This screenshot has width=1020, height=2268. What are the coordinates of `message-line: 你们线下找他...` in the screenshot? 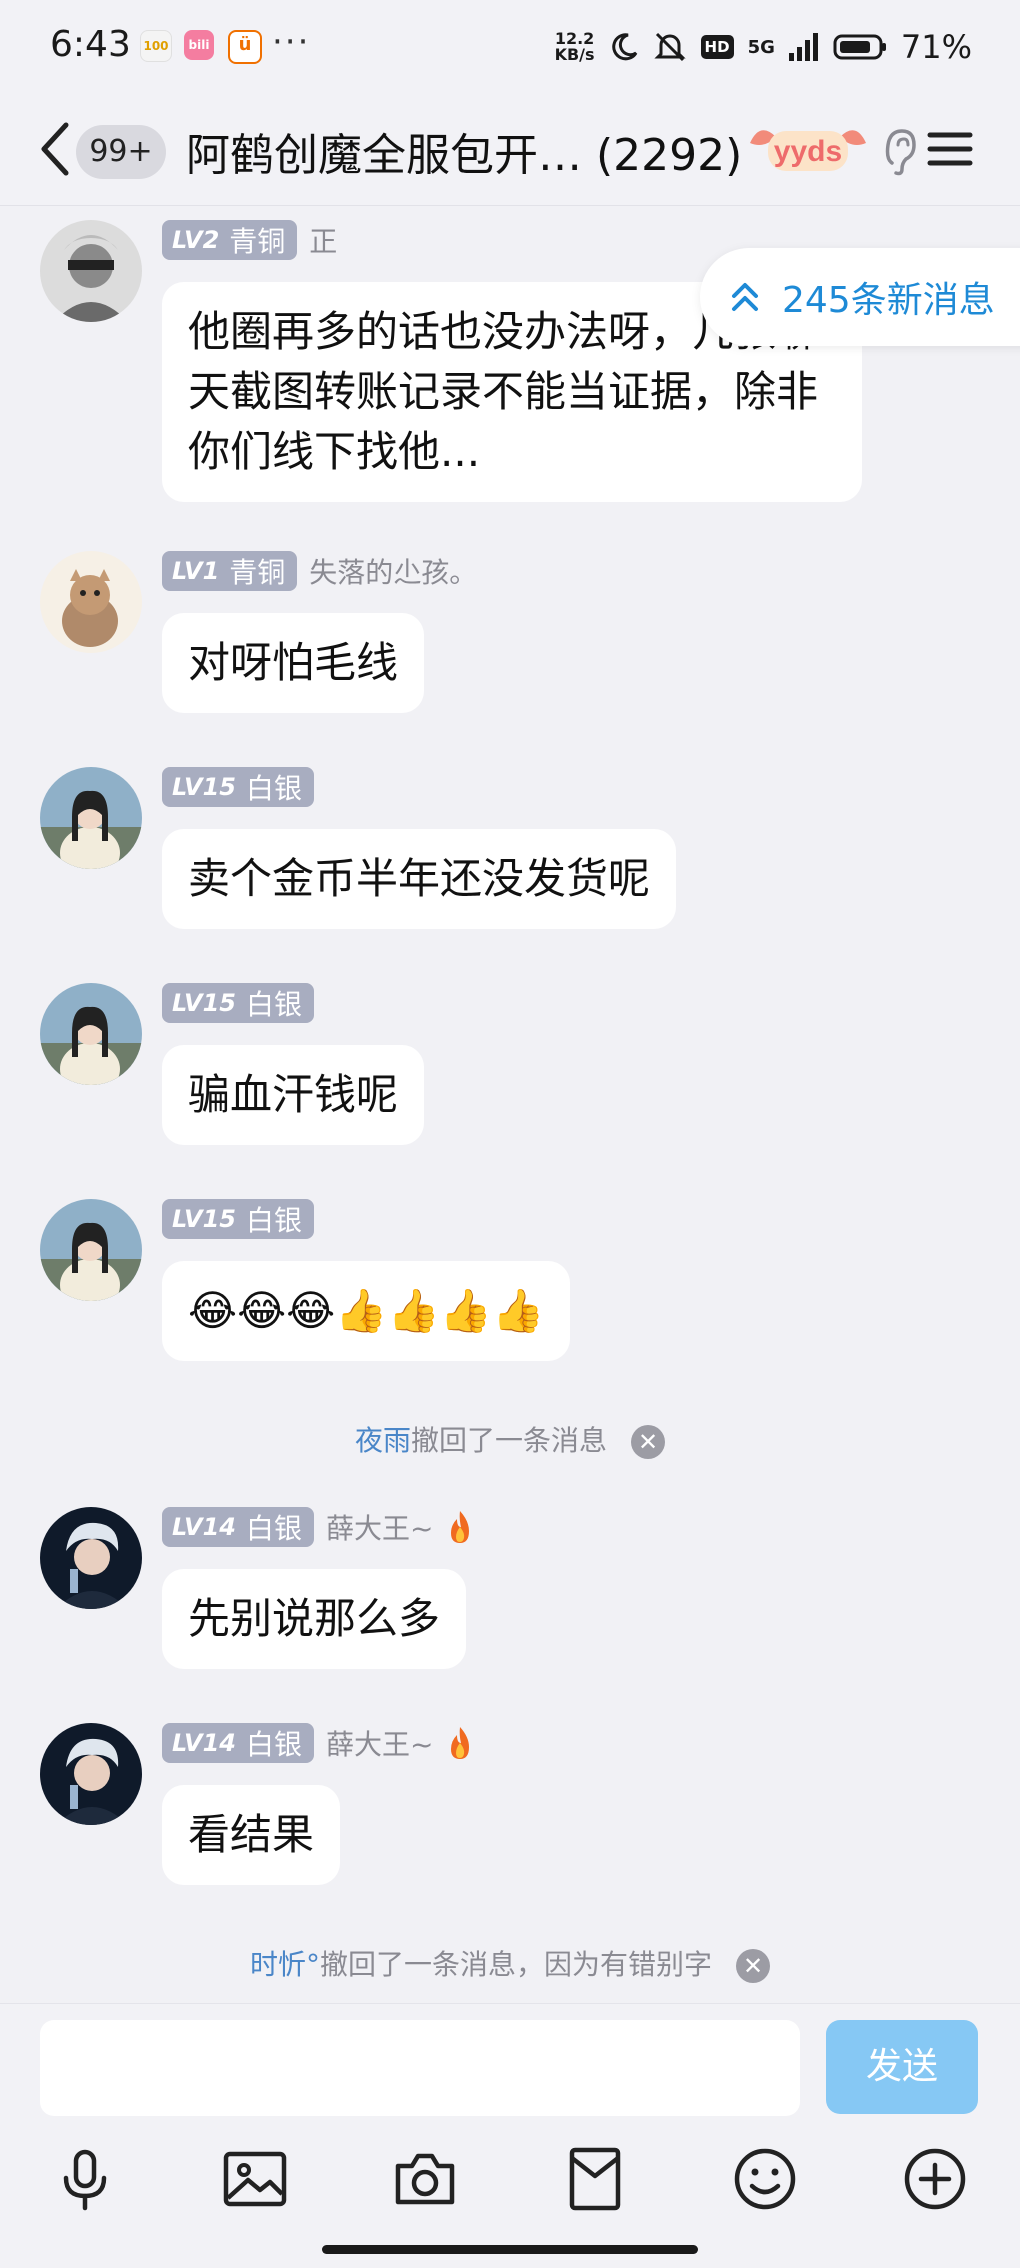 It's located at (334, 451).